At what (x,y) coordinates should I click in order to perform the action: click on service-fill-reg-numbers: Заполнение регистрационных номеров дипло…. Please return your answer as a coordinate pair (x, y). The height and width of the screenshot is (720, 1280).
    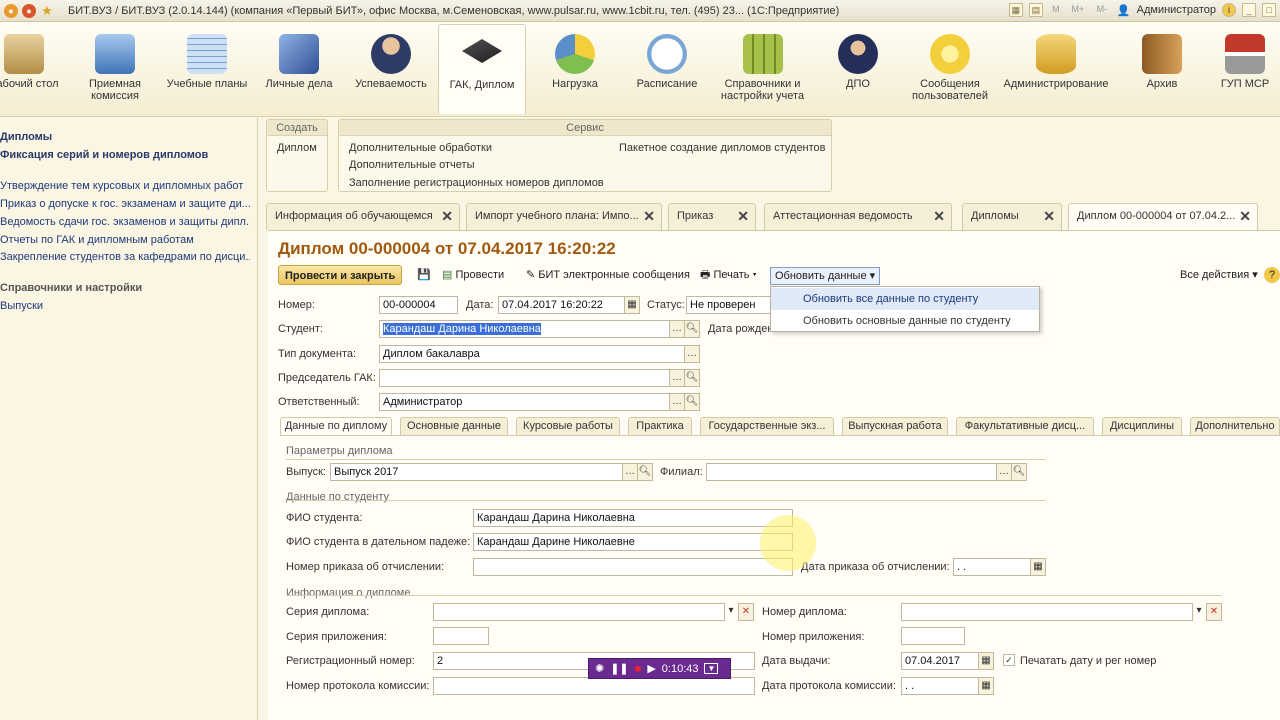
    Looking at the image, I should click on (476, 183).